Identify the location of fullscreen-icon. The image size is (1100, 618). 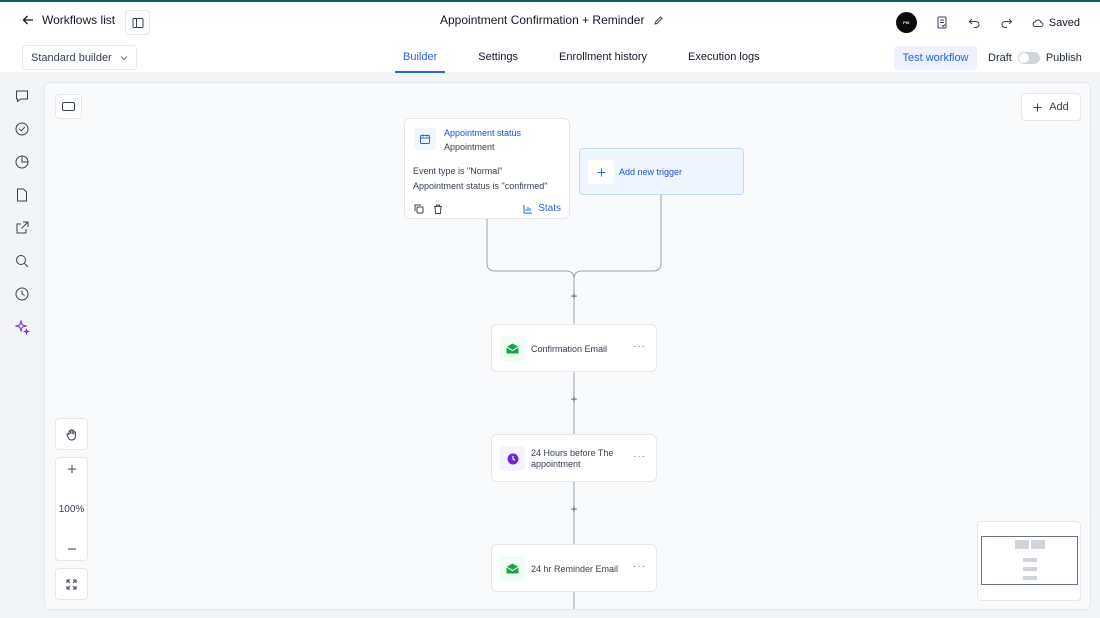
(71, 584).